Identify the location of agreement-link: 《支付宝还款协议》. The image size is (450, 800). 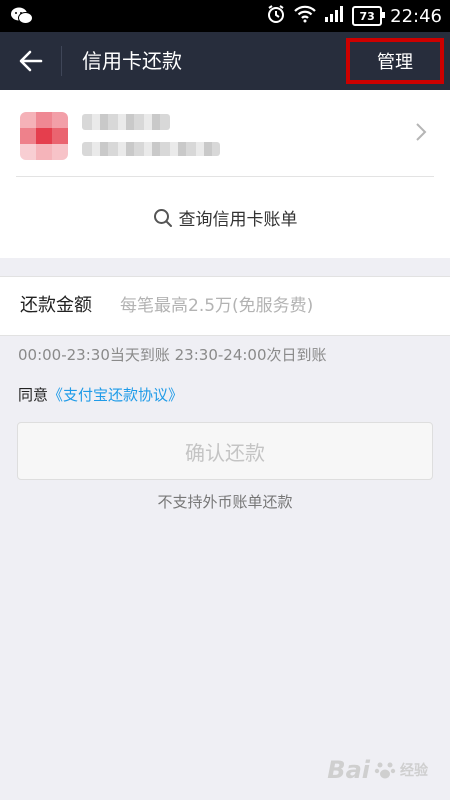
(115, 395).